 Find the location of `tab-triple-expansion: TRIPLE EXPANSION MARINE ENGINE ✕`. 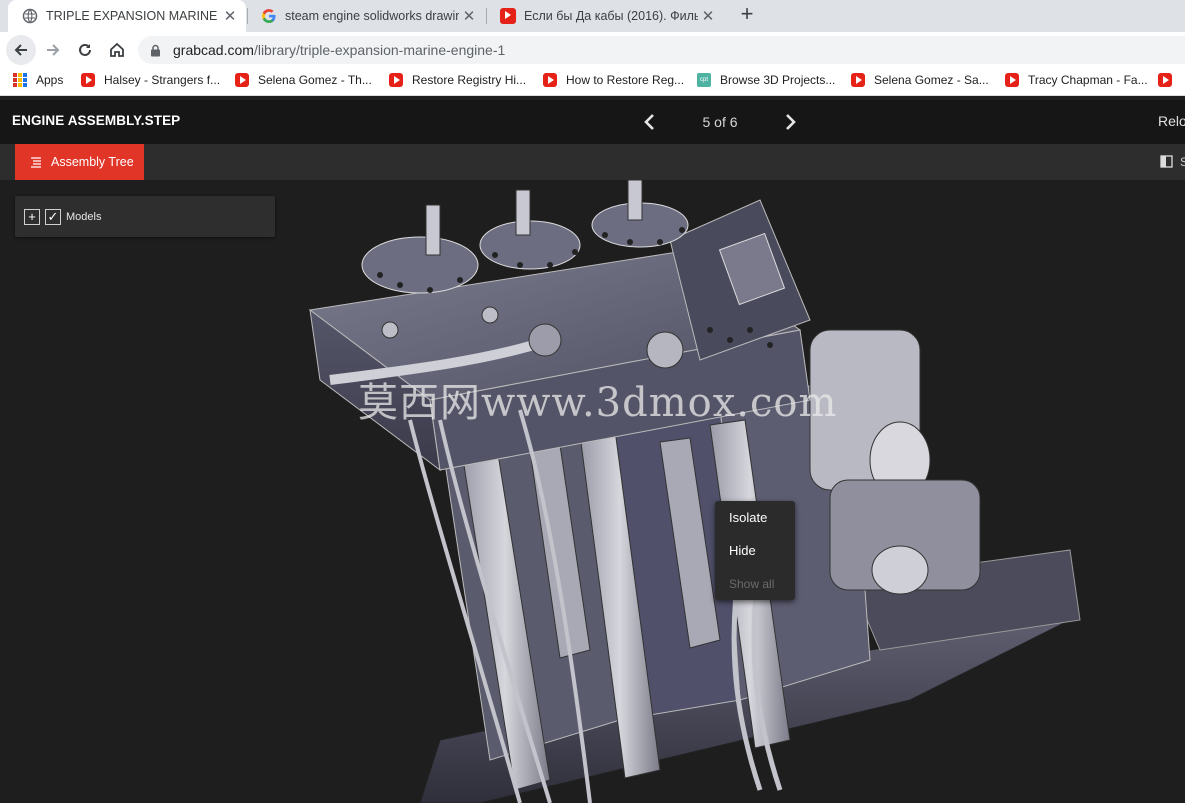

tab-triple-expansion: TRIPLE EXPANSION MARINE ENGINE ✕ is located at coordinates (127, 16).